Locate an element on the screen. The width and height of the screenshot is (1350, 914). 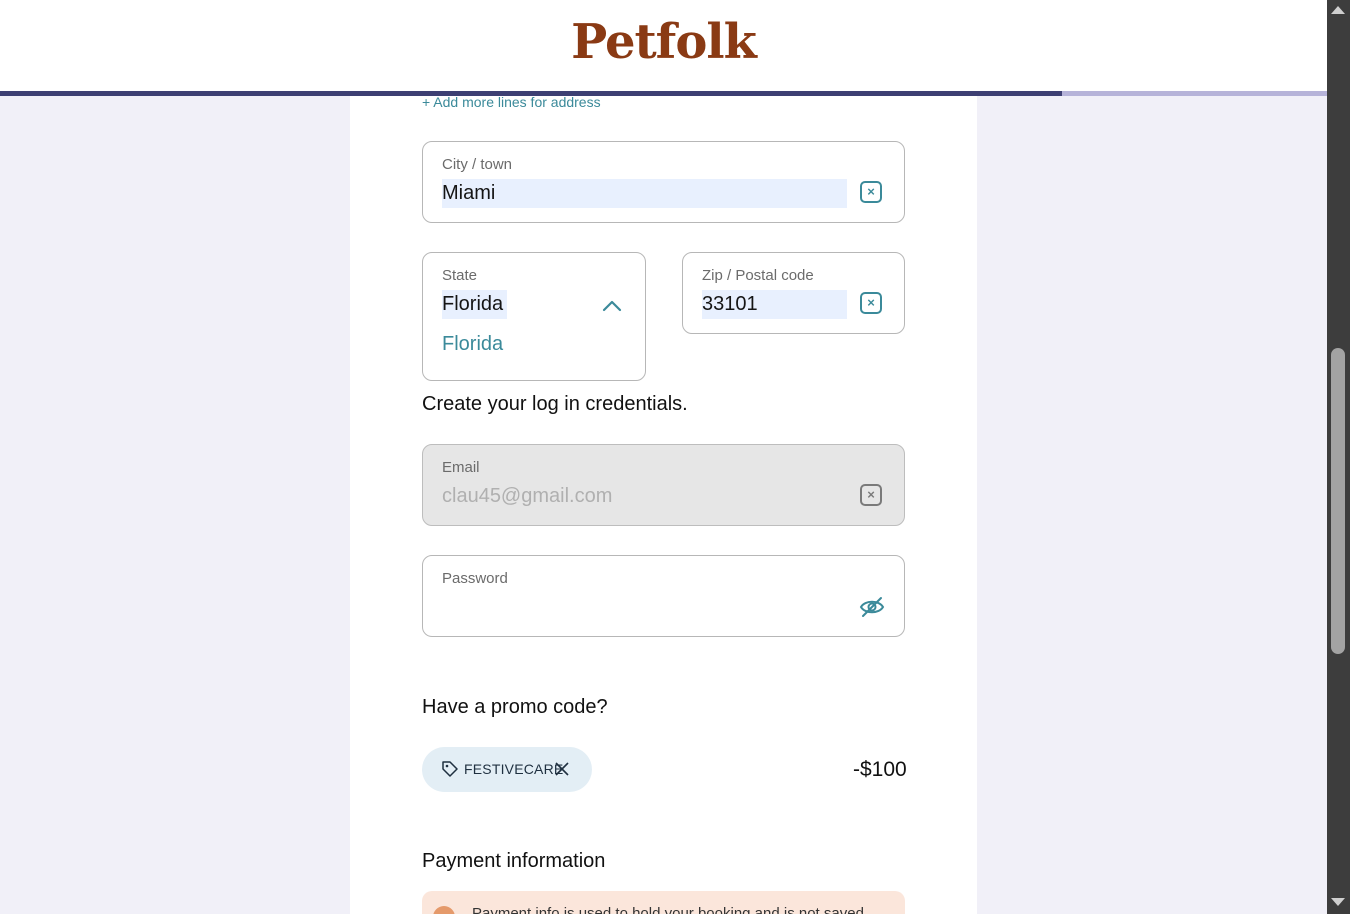
payment-heading: Payment information is located at coordinates (514, 861).